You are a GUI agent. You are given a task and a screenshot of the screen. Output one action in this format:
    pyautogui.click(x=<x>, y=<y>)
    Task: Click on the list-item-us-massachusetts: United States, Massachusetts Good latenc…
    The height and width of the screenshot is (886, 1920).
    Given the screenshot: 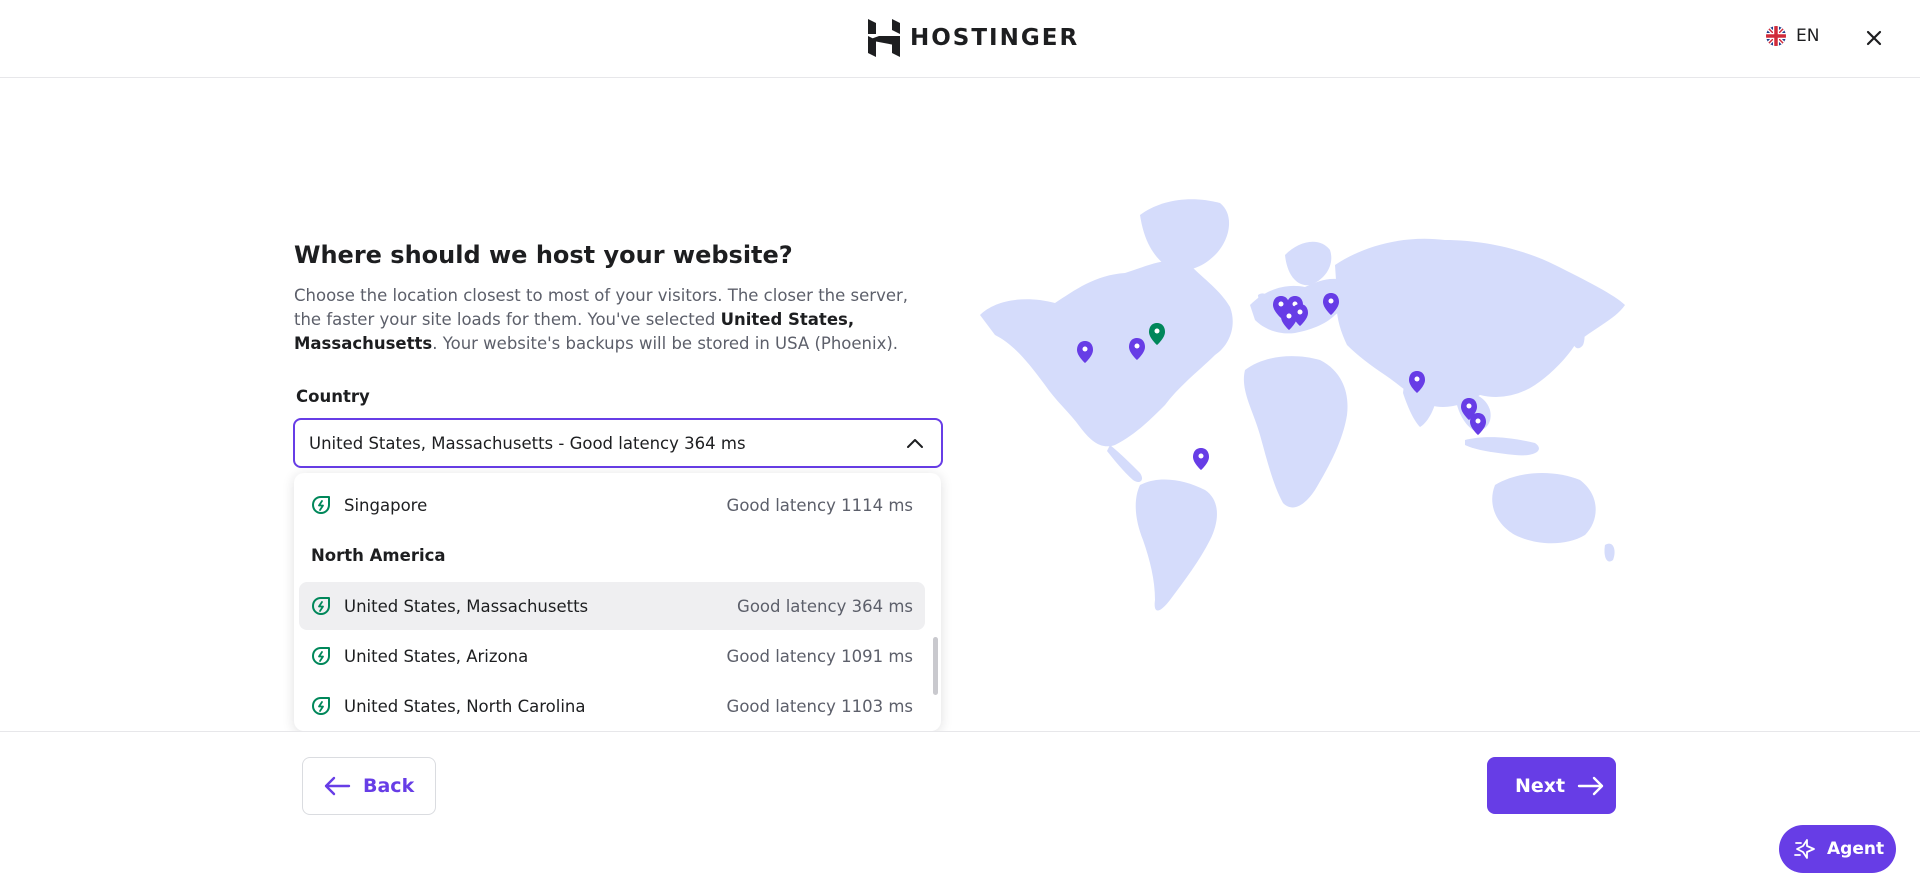 What is the action you would take?
    pyautogui.click(x=612, y=606)
    